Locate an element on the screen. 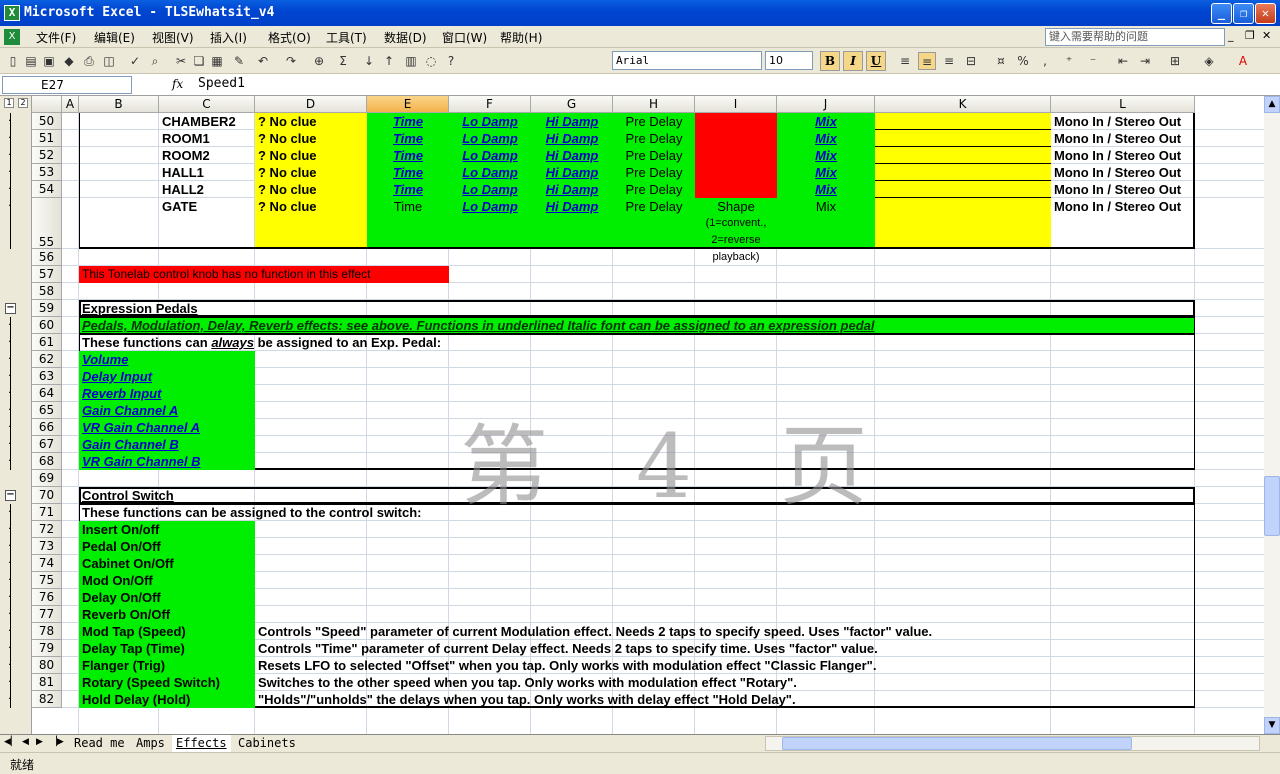  row-header-79: 79 is located at coordinates (47, 648).